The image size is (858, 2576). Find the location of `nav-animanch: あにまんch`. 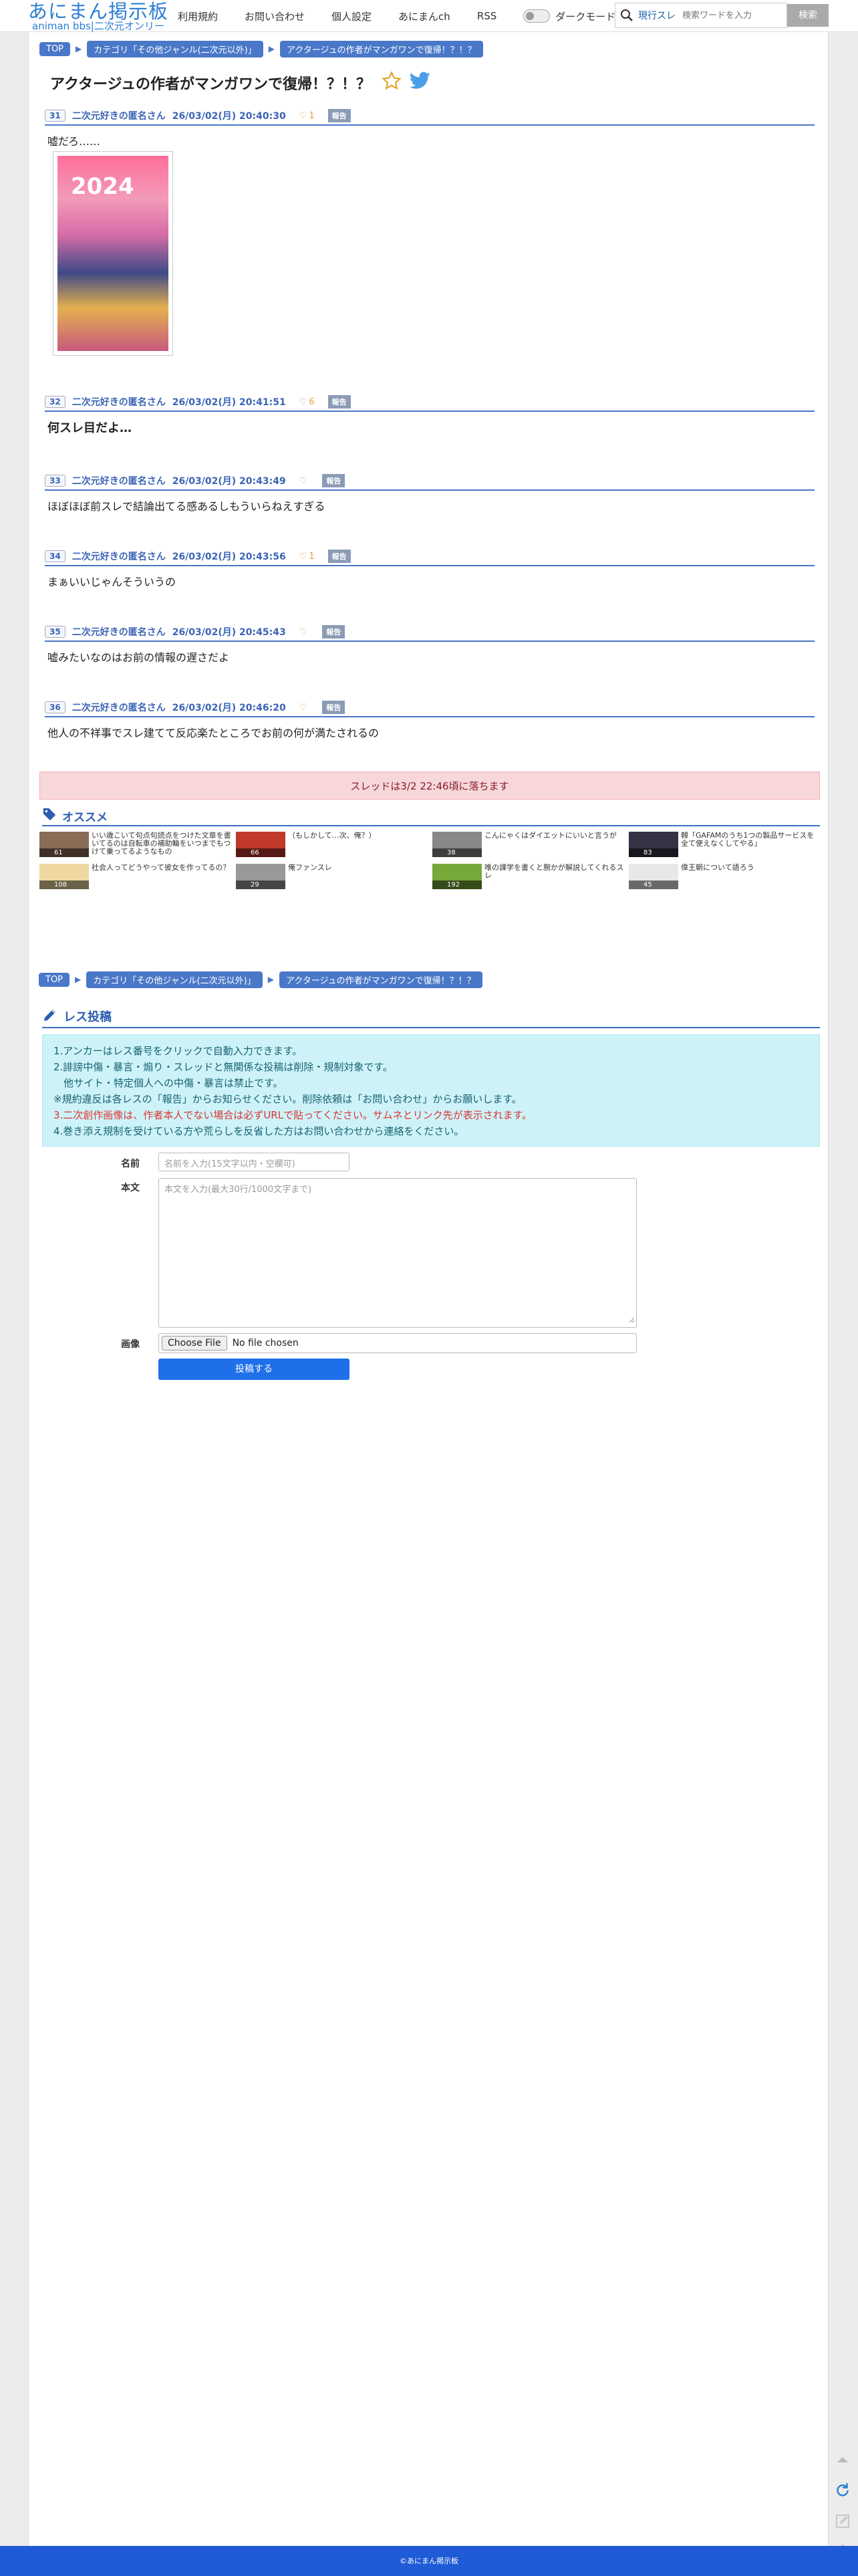

nav-animanch: あにまんch is located at coordinates (424, 16).